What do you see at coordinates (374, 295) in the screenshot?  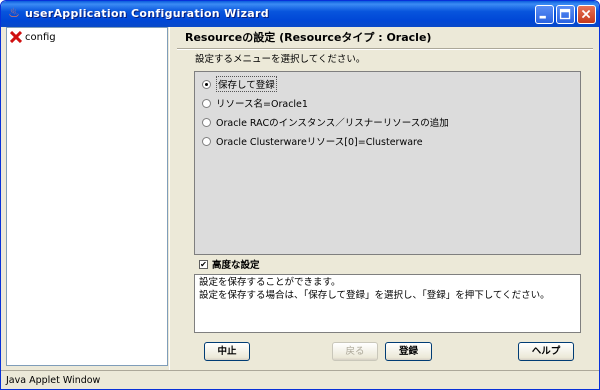 I see `description-line: 設定を保存する場合は、「保存して登録」を選択し、「登録」を押下してください。` at bounding box center [374, 295].